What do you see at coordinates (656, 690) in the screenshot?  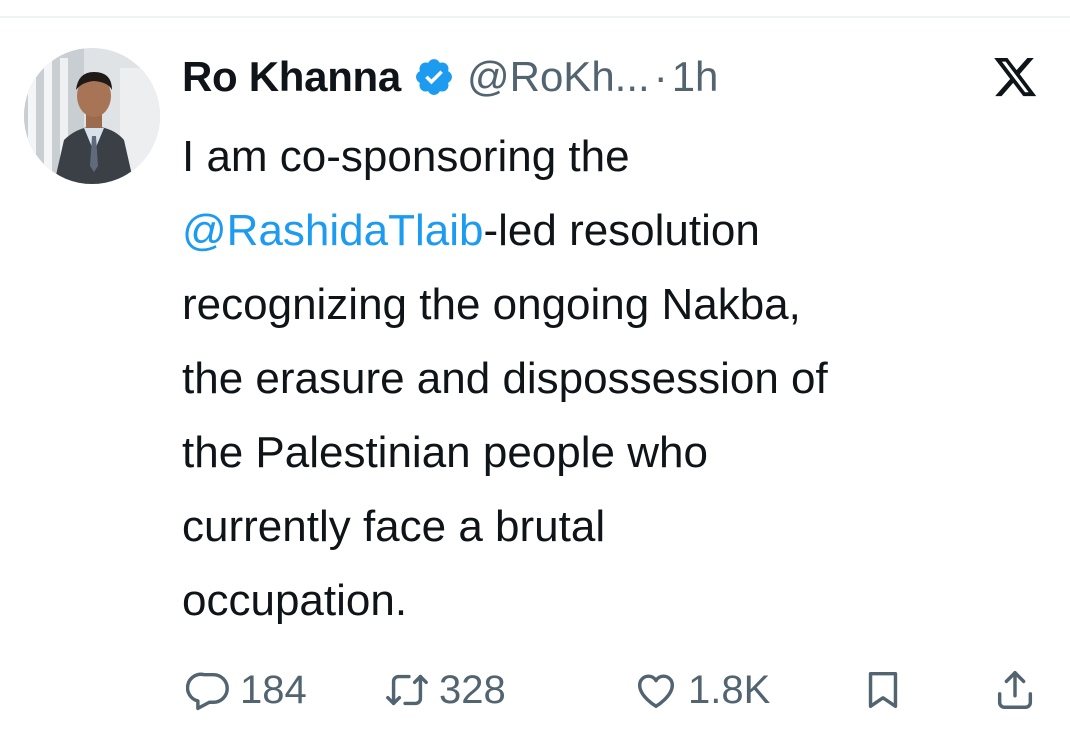 I see `heart-icon` at bounding box center [656, 690].